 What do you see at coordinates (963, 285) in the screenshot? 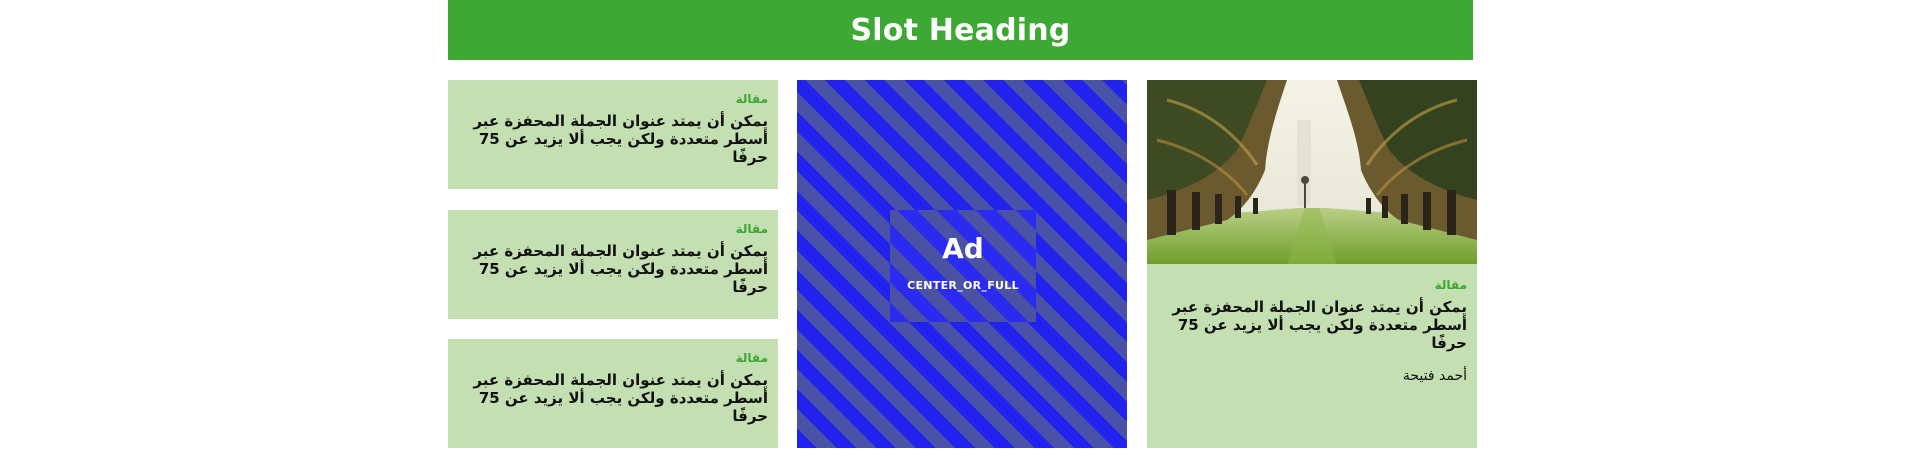
I see `ad-placement-label: CENTER_OR_FULL` at bounding box center [963, 285].